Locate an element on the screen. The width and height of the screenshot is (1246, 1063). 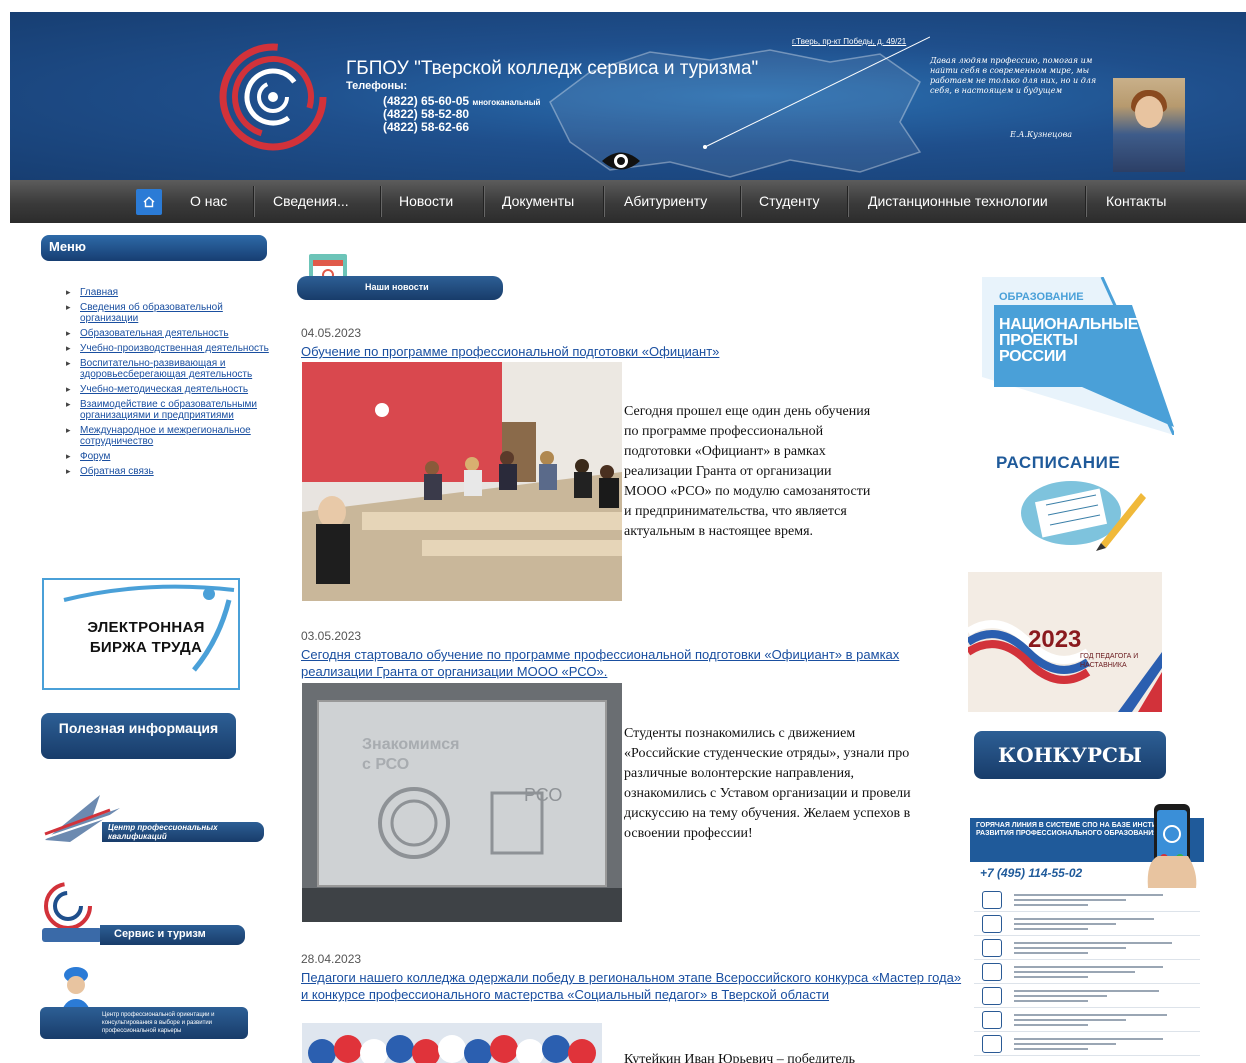
nav-students: Студенту is located at coordinates (789, 201).